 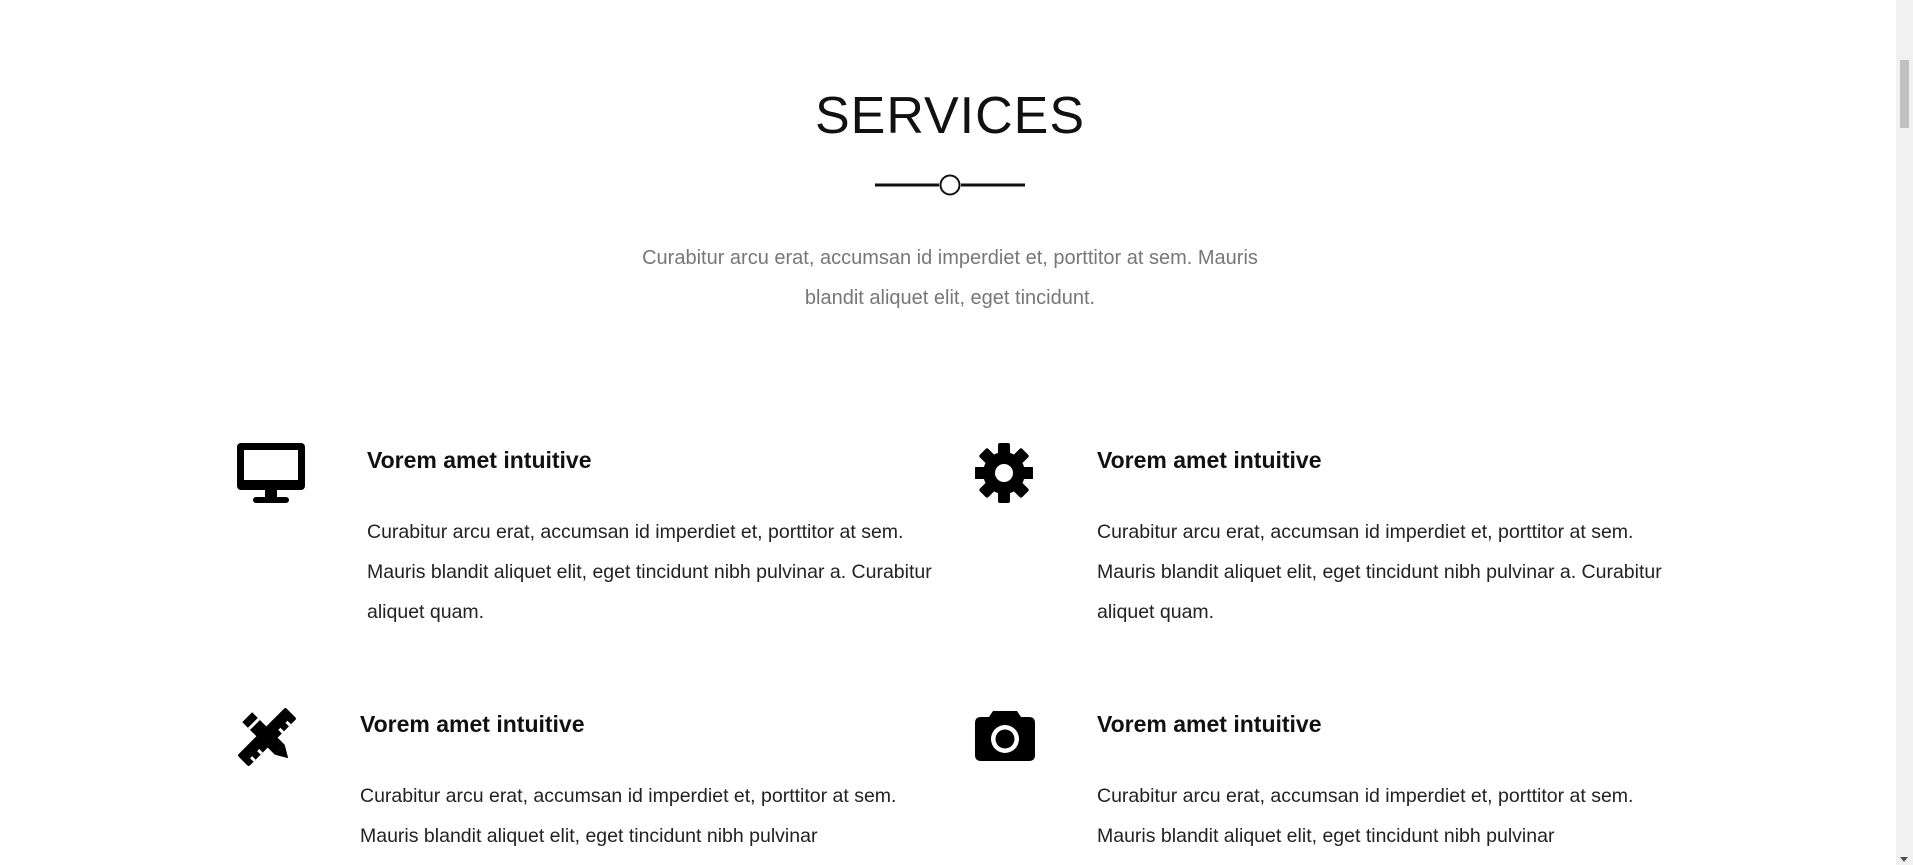 I want to click on camera-icon, so click(x=1005, y=735).